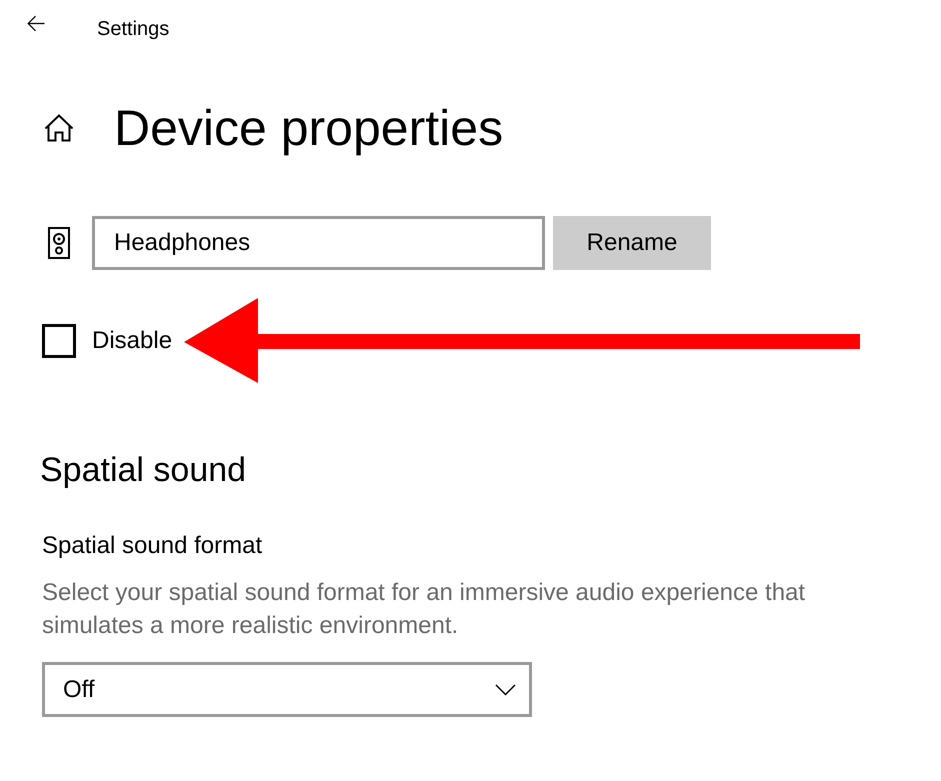 This screenshot has width=941, height=781. Describe the element at coordinates (144, 470) in the screenshot. I see `section-heading: Spatial sound` at that location.